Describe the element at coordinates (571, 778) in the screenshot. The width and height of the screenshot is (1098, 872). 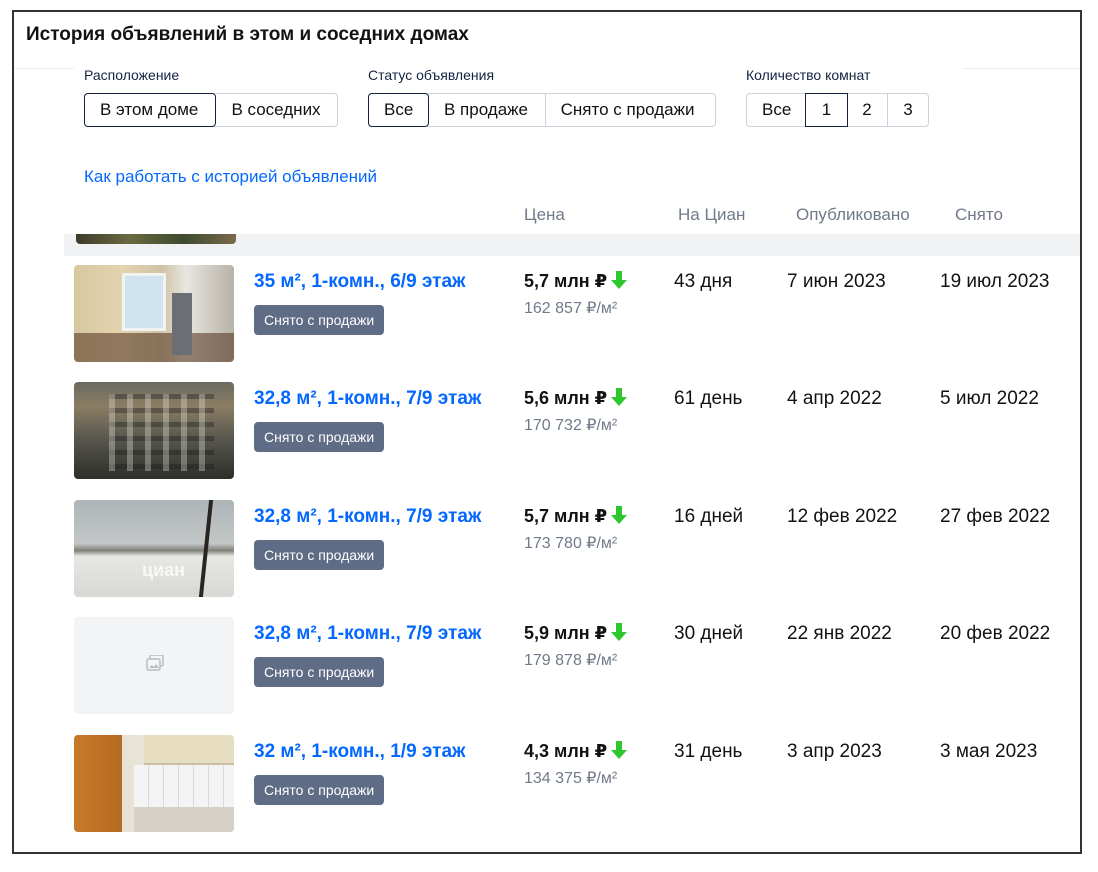
I see `price-per-m2: 134 375 ₽/м²` at that location.